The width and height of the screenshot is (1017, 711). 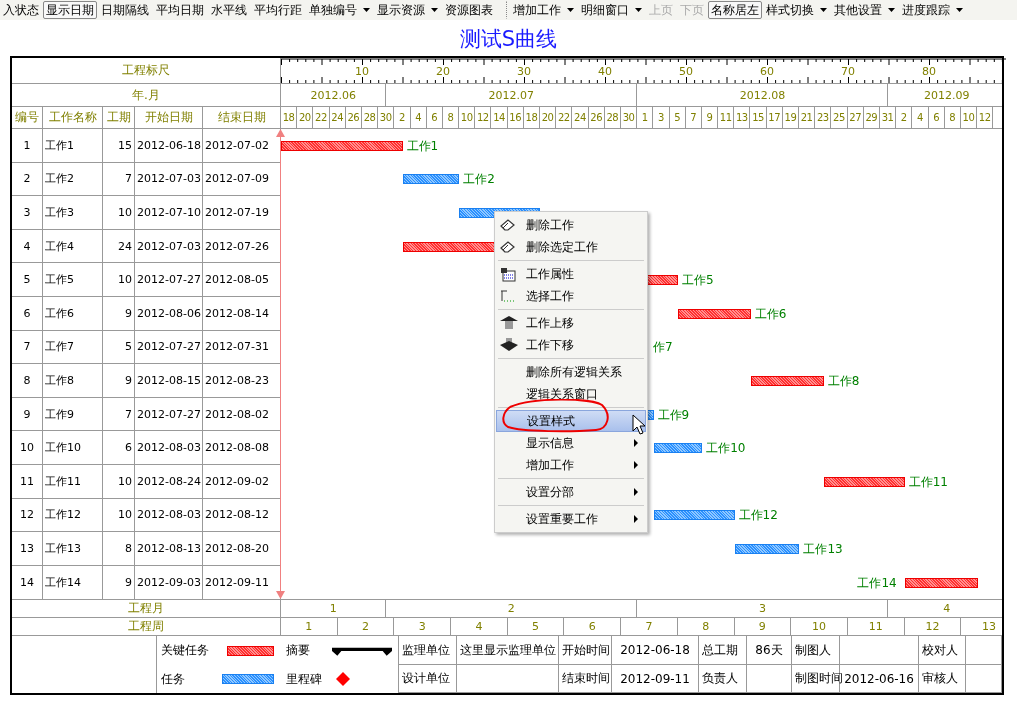 What do you see at coordinates (945, 608) in the screenshot?
I see `month-number-cell: 4` at bounding box center [945, 608].